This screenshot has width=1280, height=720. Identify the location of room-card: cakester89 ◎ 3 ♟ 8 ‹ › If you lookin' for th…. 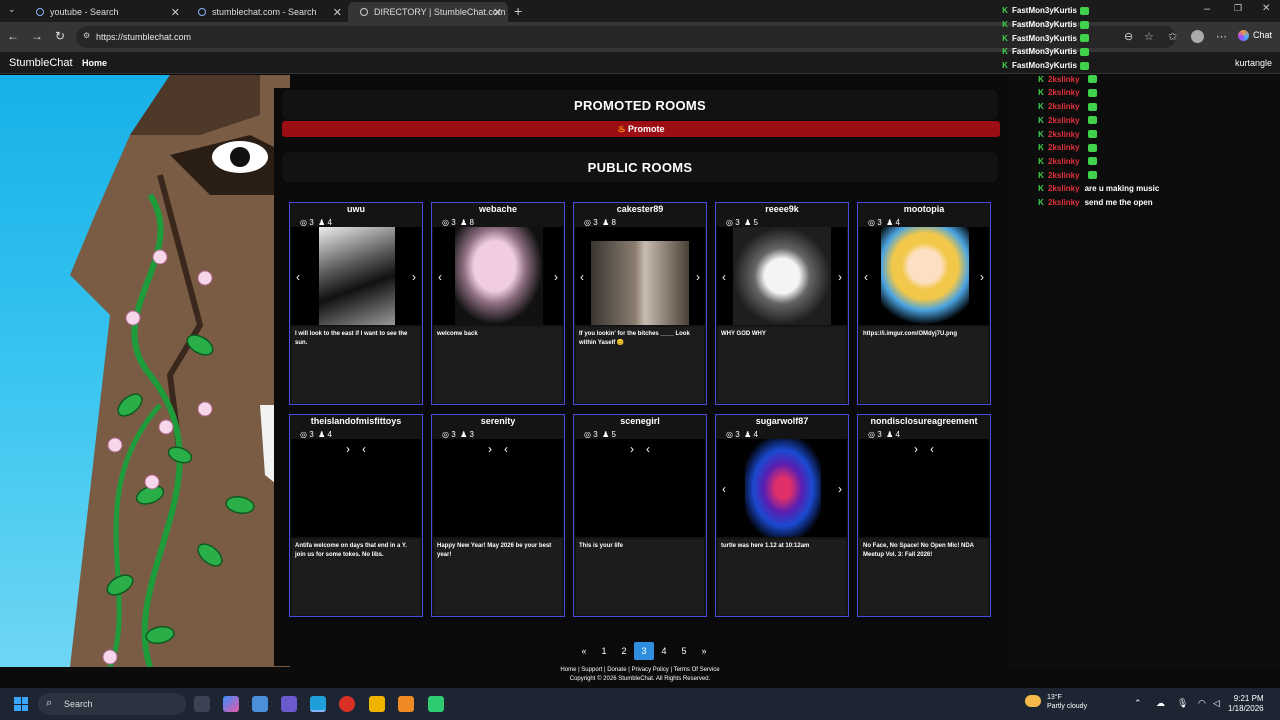
(640, 303).